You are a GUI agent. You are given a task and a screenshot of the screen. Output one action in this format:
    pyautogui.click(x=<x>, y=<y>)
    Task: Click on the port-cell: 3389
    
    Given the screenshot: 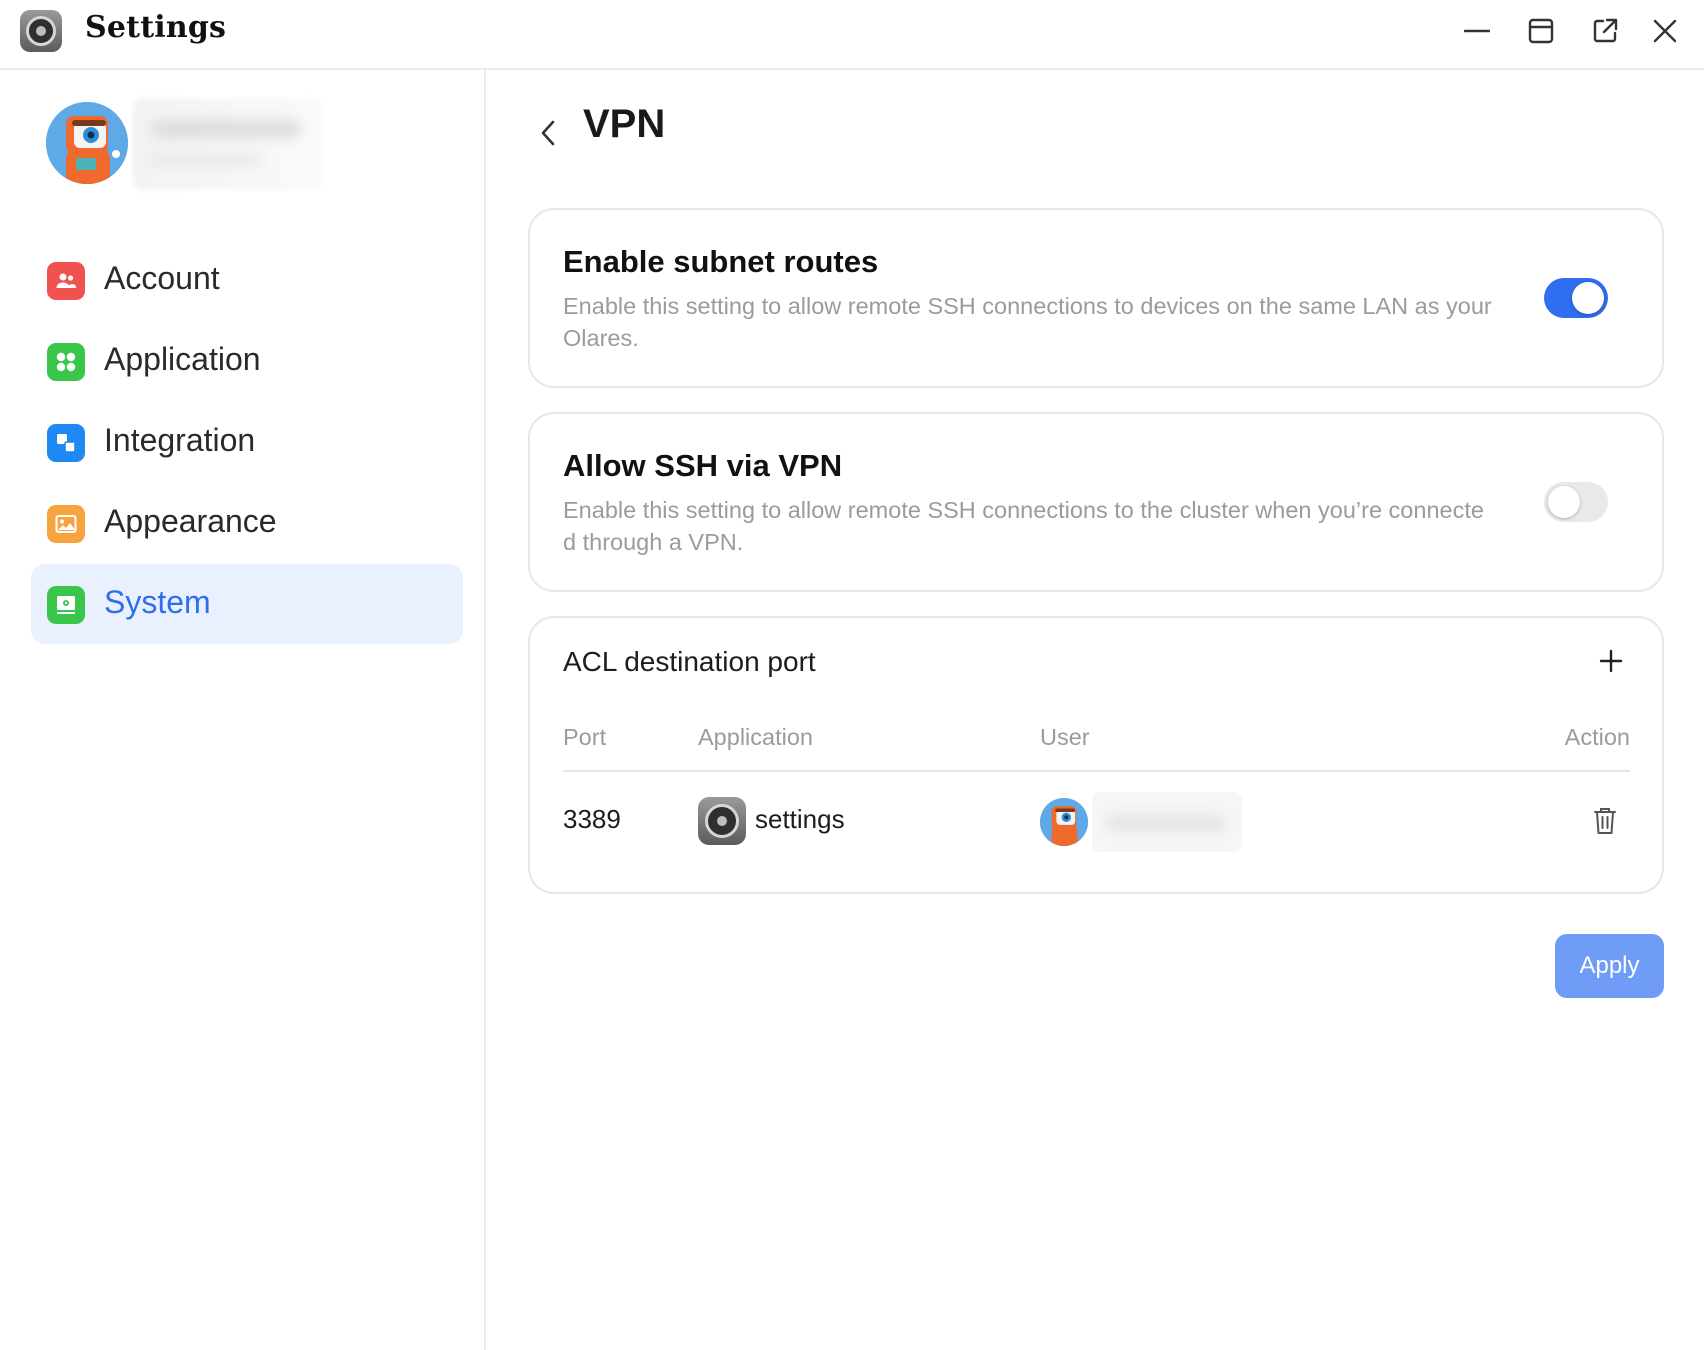 What is the action you would take?
    pyautogui.click(x=592, y=819)
    